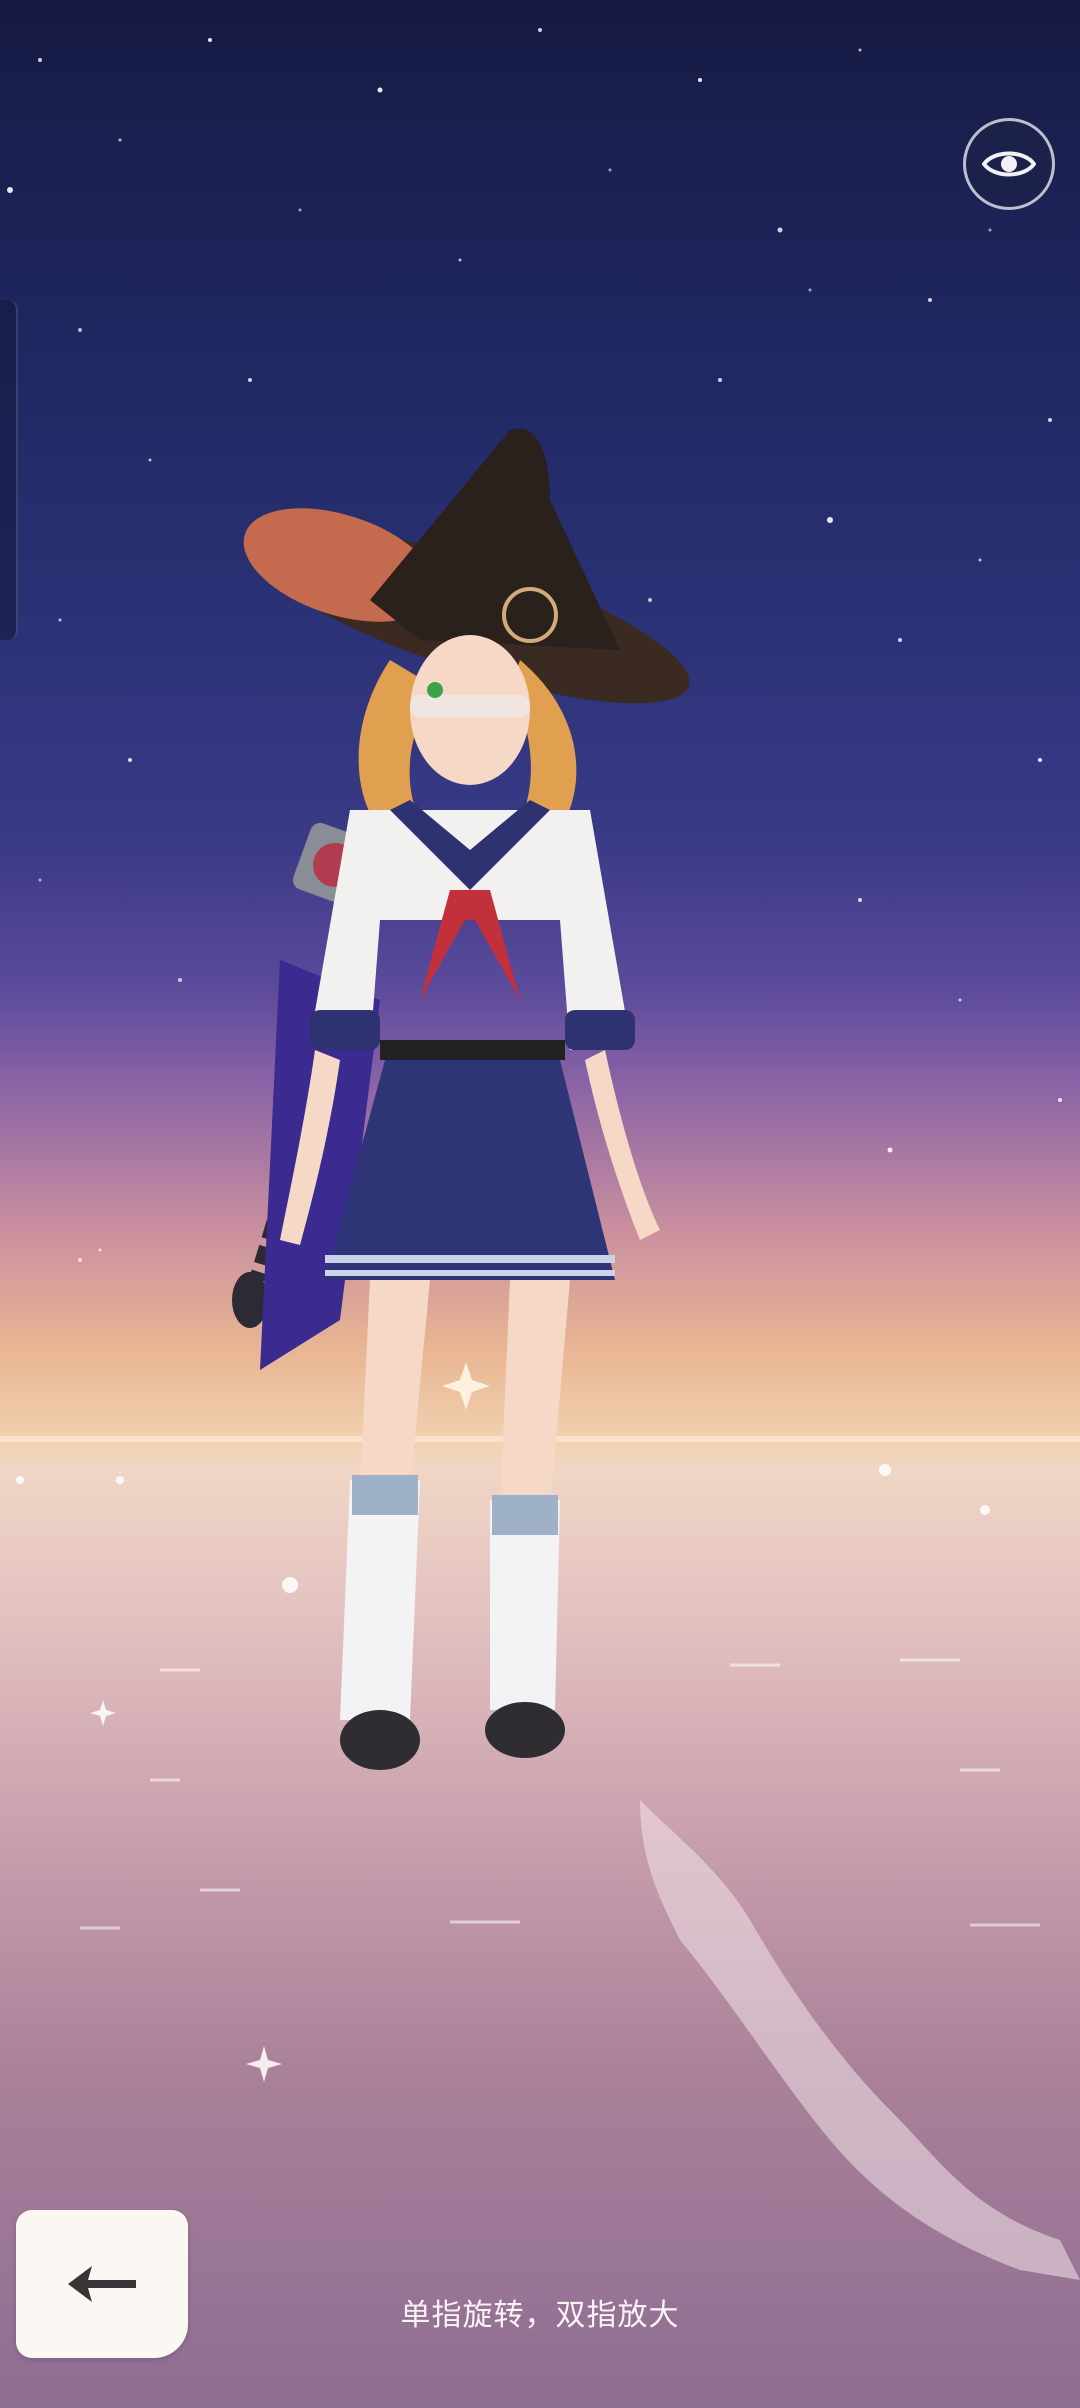  I want to click on gesture-hint-text: 单指旋转，双指放大, so click(540, 2315).